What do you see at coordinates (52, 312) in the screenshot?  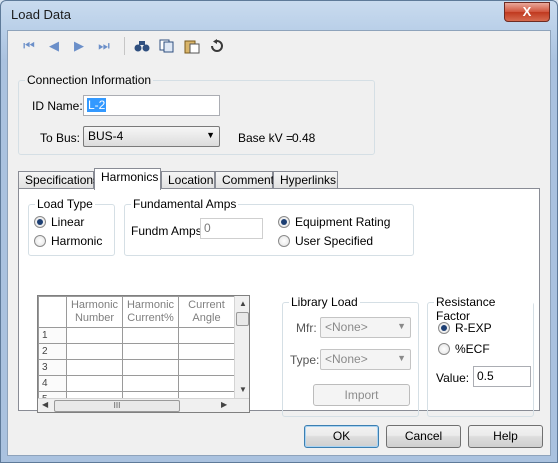 I see `grid-corner` at bounding box center [52, 312].